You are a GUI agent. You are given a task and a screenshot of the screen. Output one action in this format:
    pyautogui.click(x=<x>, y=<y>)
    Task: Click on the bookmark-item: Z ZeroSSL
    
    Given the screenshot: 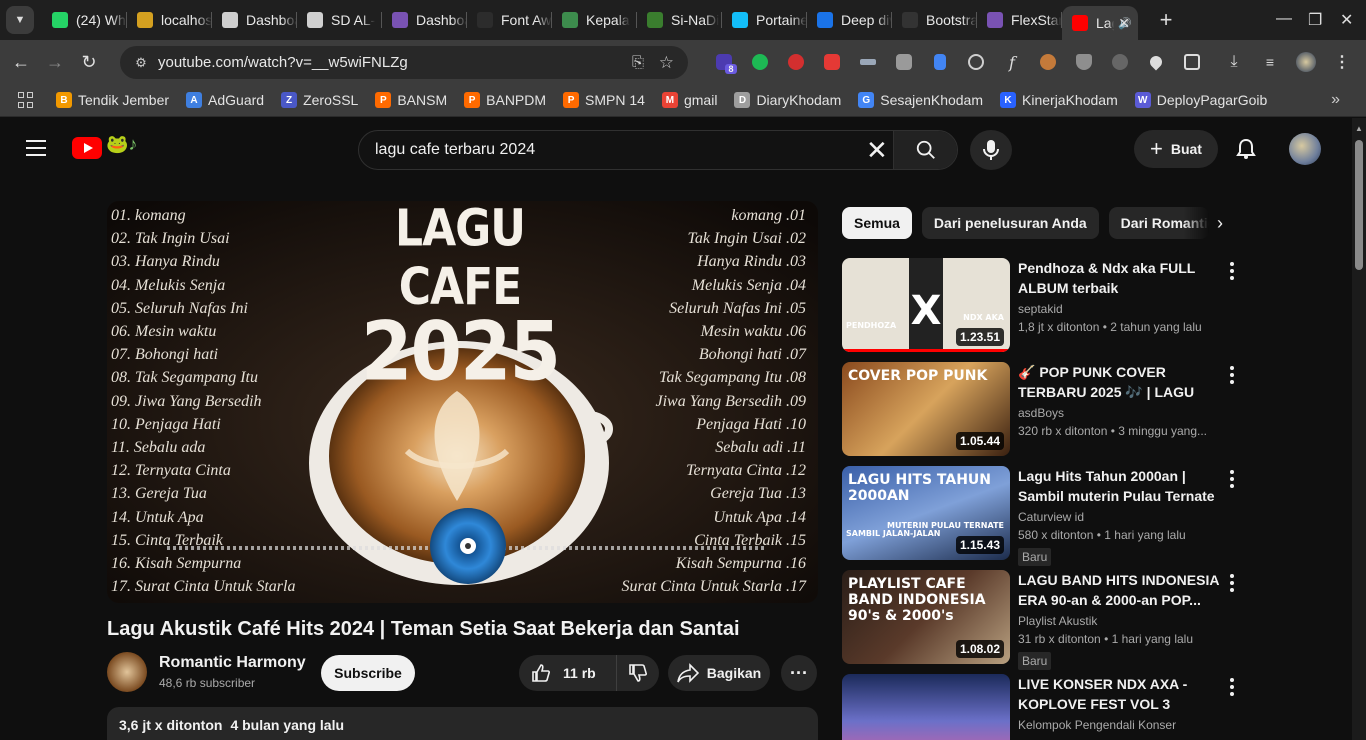 What is the action you would take?
    pyautogui.click(x=319, y=100)
    